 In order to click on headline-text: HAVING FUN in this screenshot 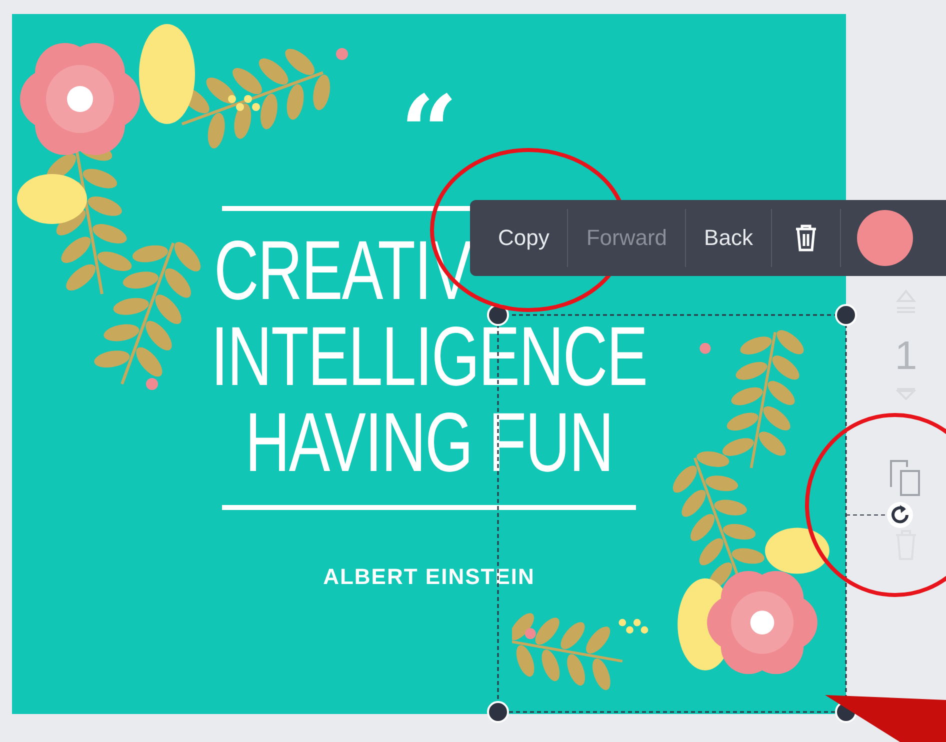, I will do `click(429, 444)`.